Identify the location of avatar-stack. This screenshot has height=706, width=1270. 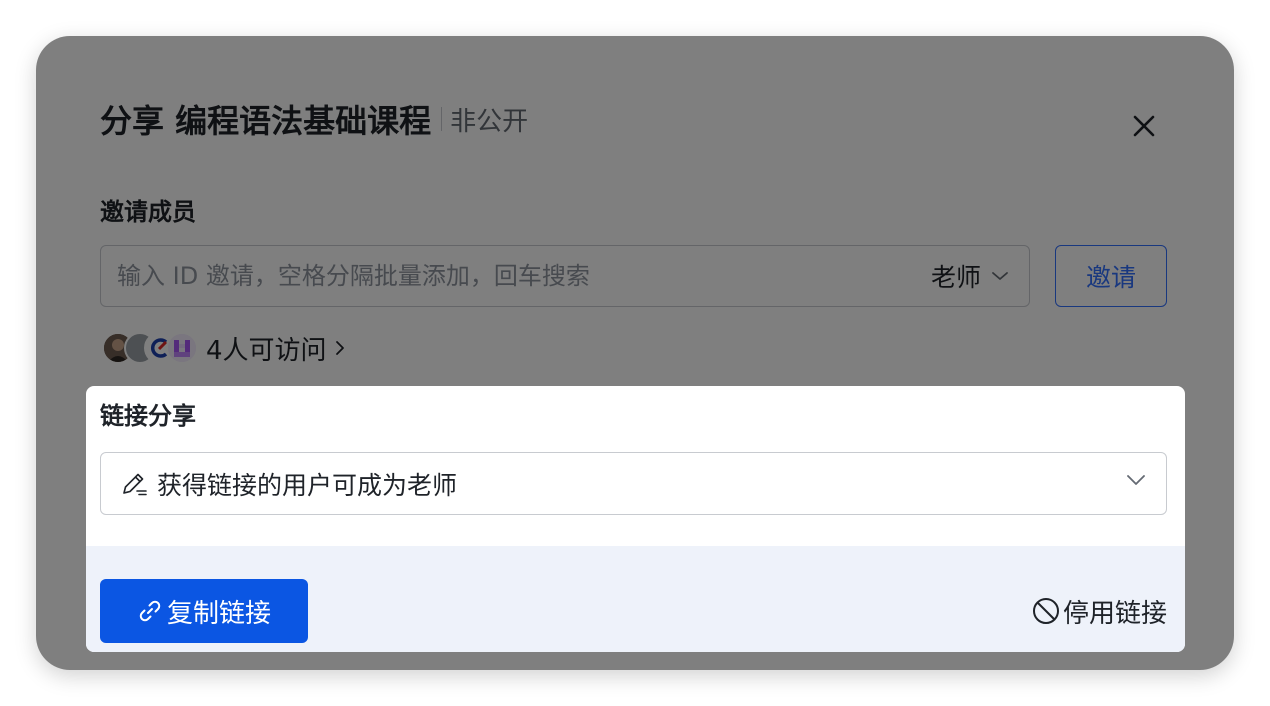
(152, 348).